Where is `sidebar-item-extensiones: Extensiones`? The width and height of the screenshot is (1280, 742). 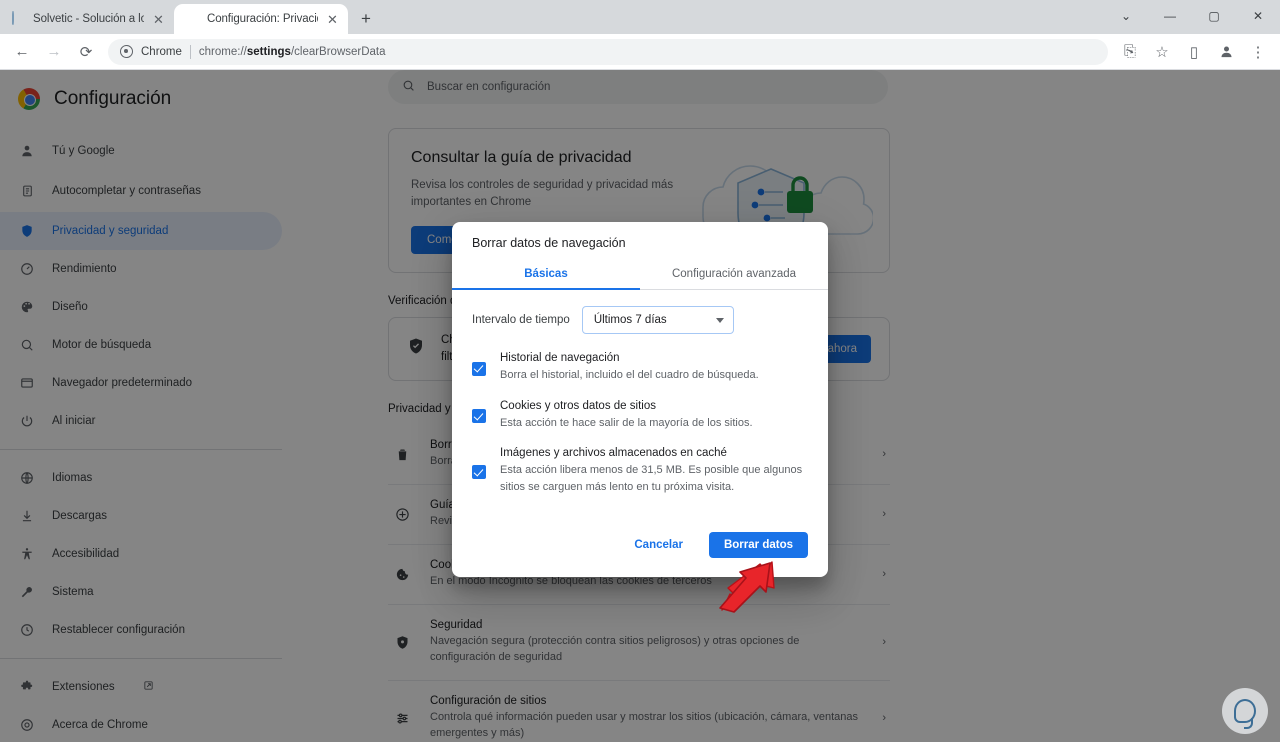
sidebar-item-extensiones: Extensiones is located at coordinates (141, 687).